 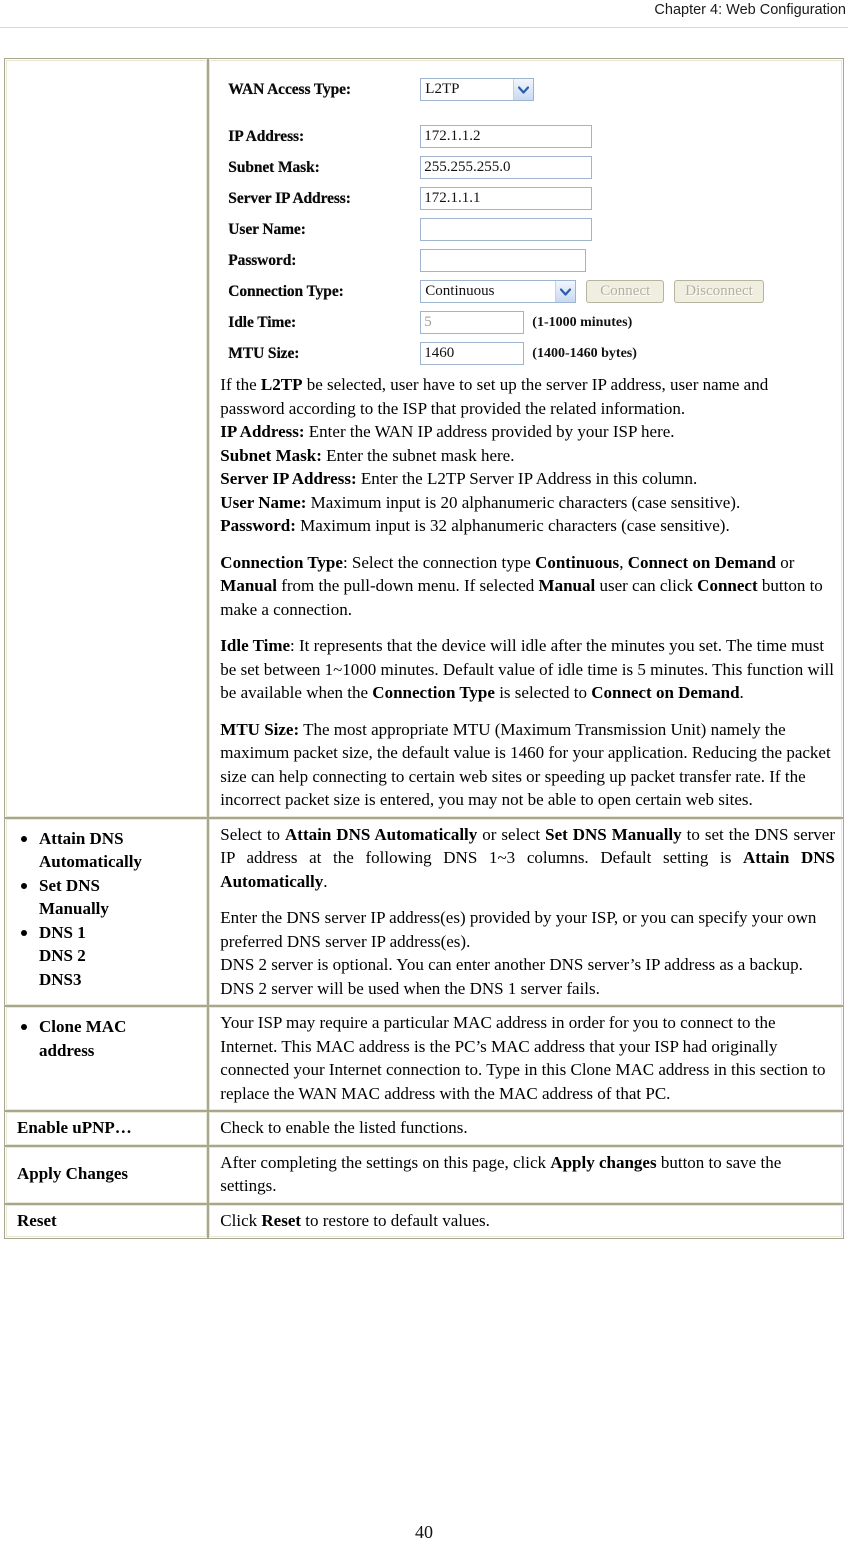 I want to click on text-run: from the pull-down menu. If selected, so click(x=407, y=585).